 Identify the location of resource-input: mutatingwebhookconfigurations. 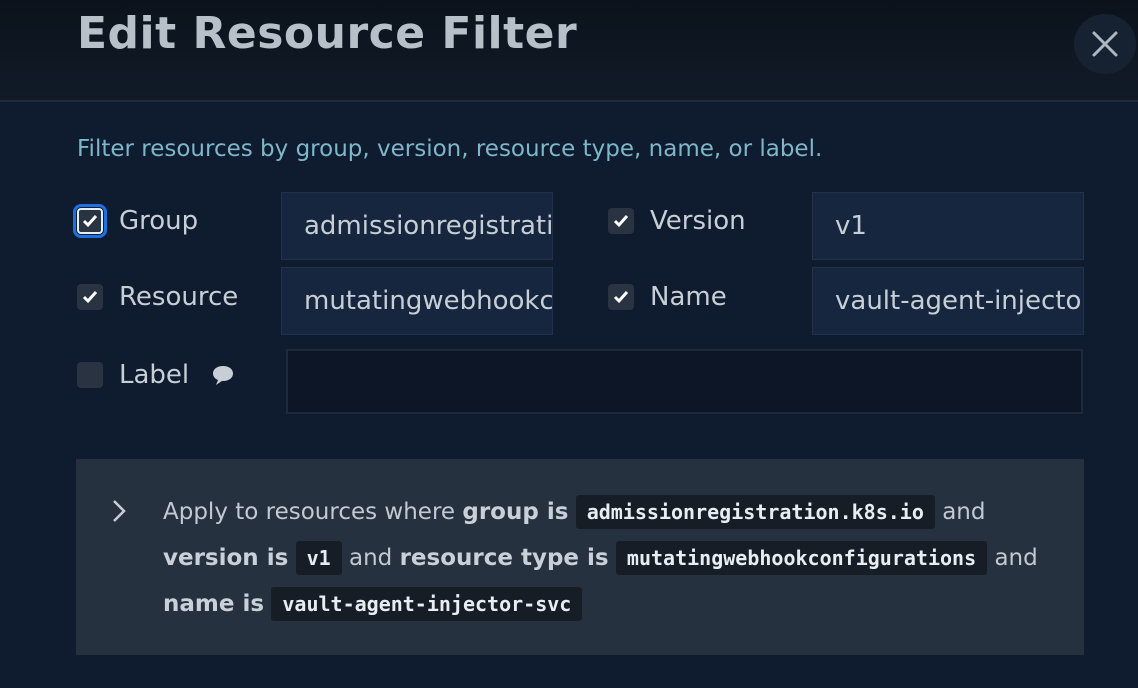
(417, 301).